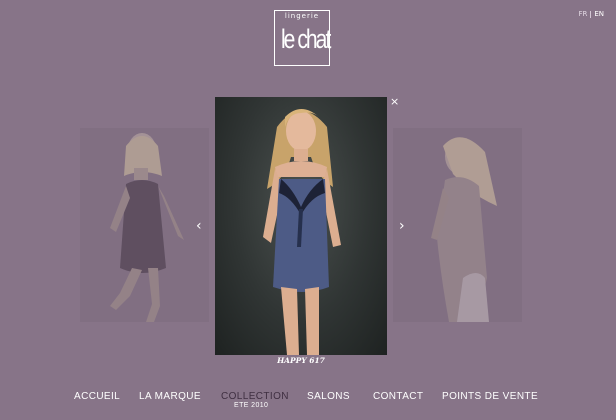 The width and height of the screenshot is (616, 420). What do you see at coordinates (490, 396) in the screenshot?
I see `nav-item-points-de-vente: POINTS DE VENTE` at bounding box center [490, 396].